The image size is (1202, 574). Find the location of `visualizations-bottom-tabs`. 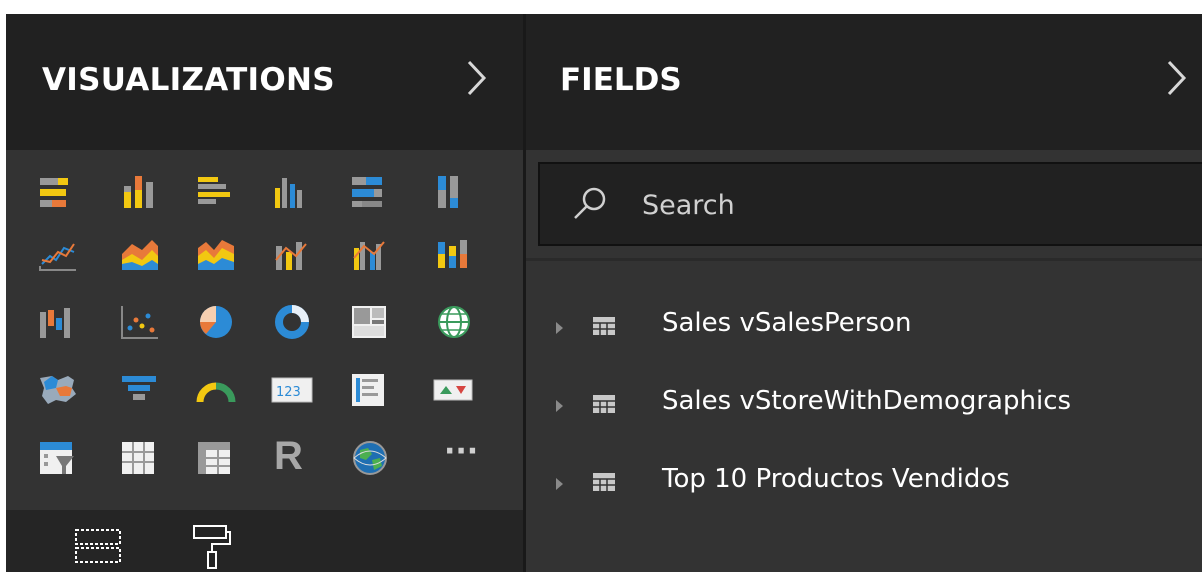

visualizations-bottom-tabs is located at coordinates (264, 541).